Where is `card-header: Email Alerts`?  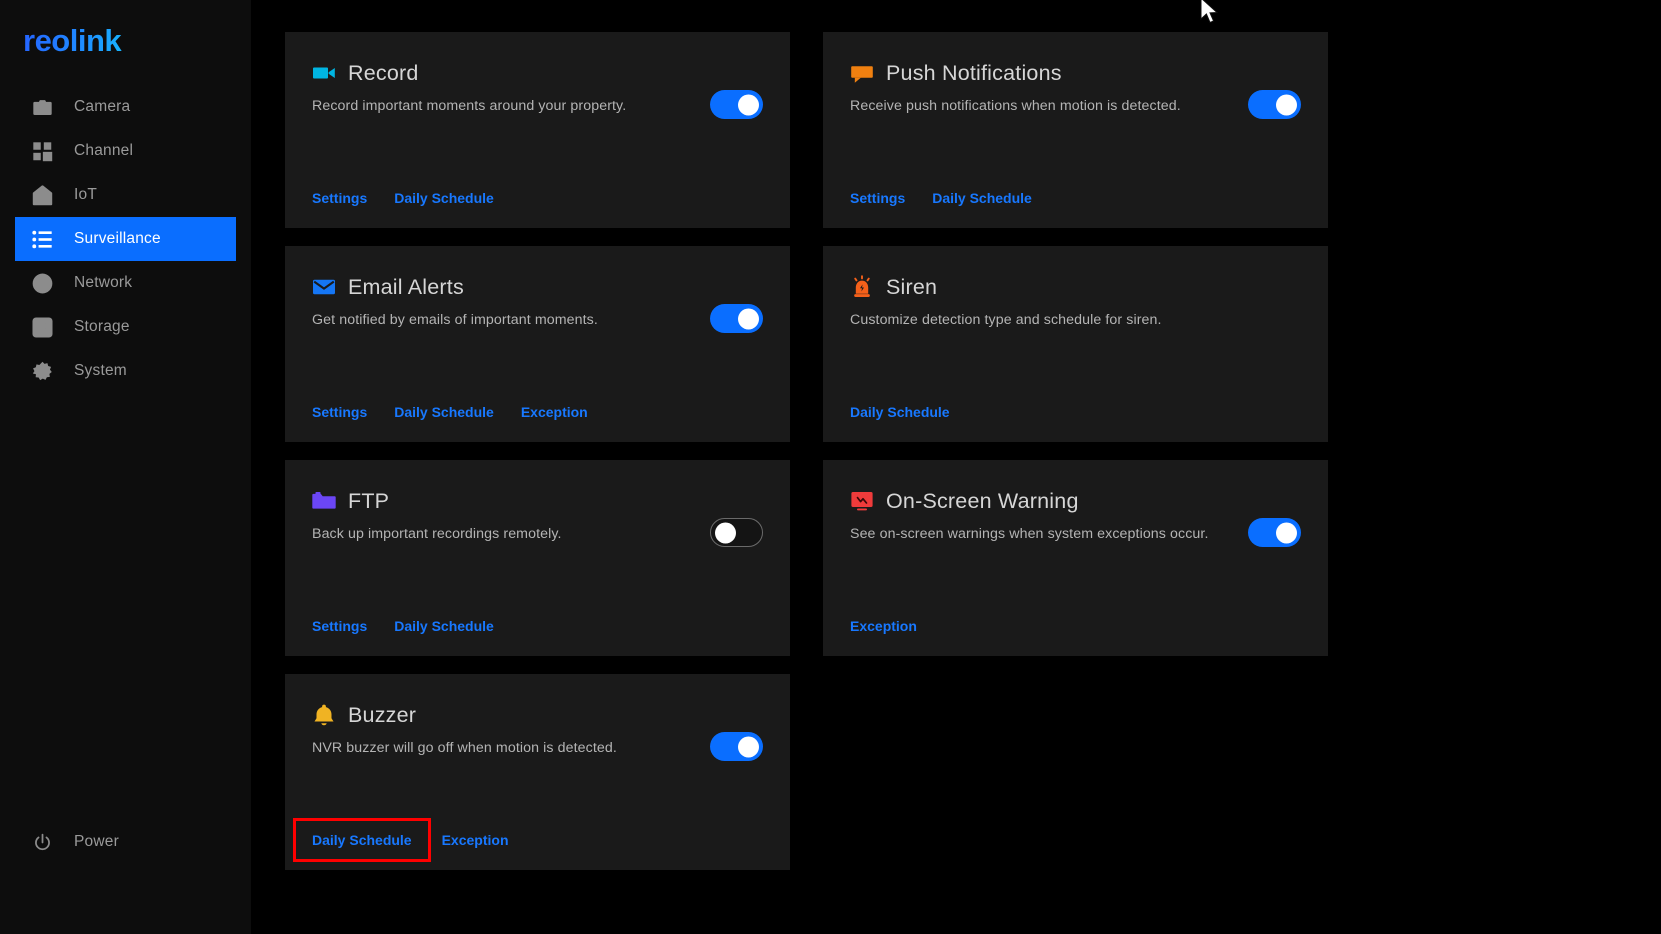
card-header: Email Alerts is located at coordinates (537, 287).